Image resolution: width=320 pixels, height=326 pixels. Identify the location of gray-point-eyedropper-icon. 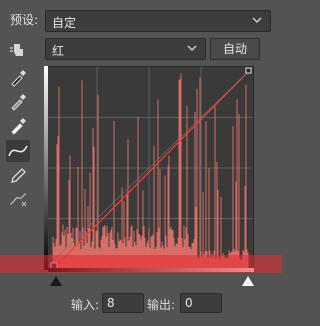
(18, 102).